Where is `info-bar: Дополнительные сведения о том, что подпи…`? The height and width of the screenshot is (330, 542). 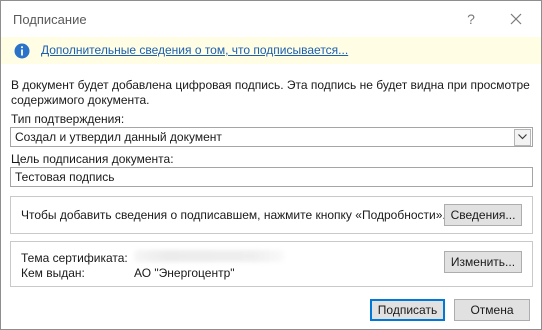
info-bar: Дополнительные сведения о том, что подпи… is located at coordinates (271, 50).